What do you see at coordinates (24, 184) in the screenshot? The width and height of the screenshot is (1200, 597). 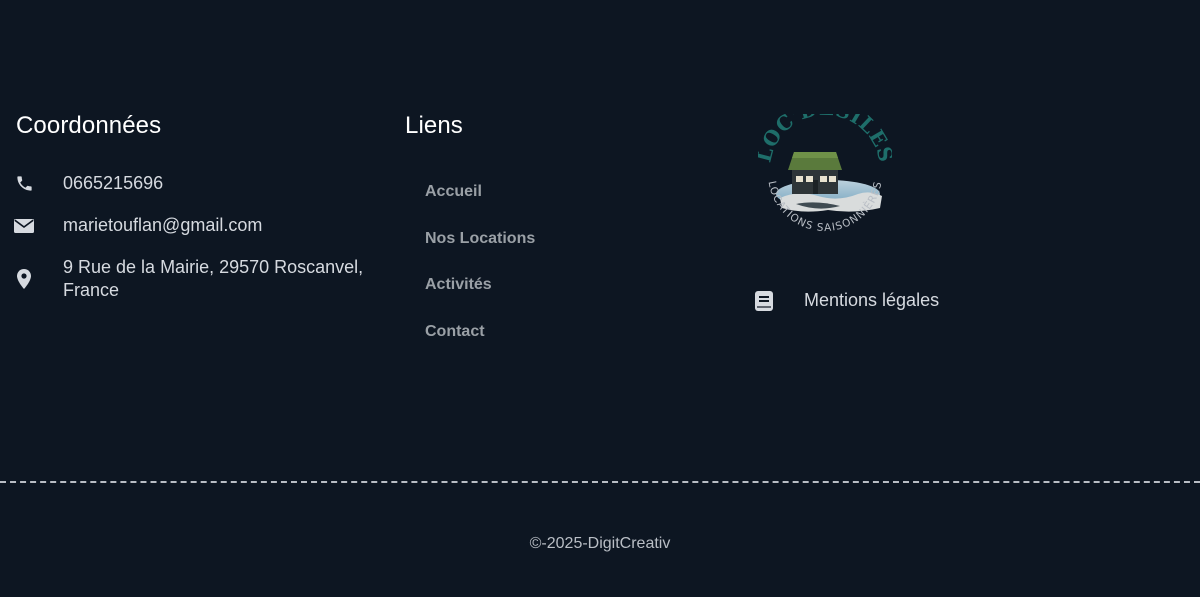 I see `phone-icon` at bounding box center [24, 184].